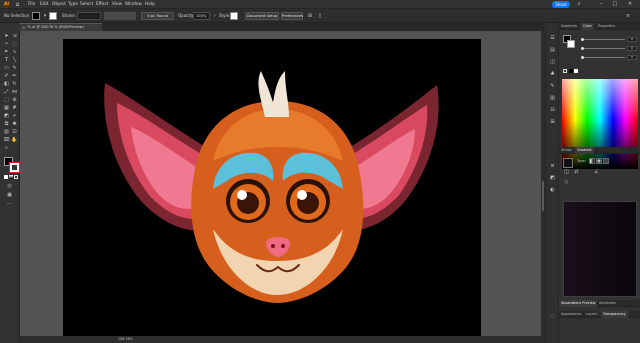 The width and height of the screenshot is (640, 343). I want to click on color-value-1: 0, so click(632, 39).